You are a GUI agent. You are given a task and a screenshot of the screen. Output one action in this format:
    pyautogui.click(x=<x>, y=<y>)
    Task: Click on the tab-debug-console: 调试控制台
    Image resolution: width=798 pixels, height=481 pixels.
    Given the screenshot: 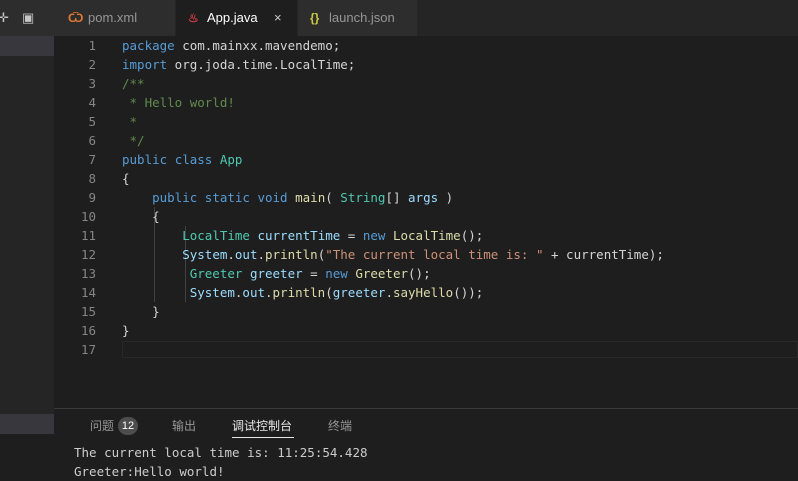 What is the action you would take?
    pyautogui.click(x=262, y=426)
    